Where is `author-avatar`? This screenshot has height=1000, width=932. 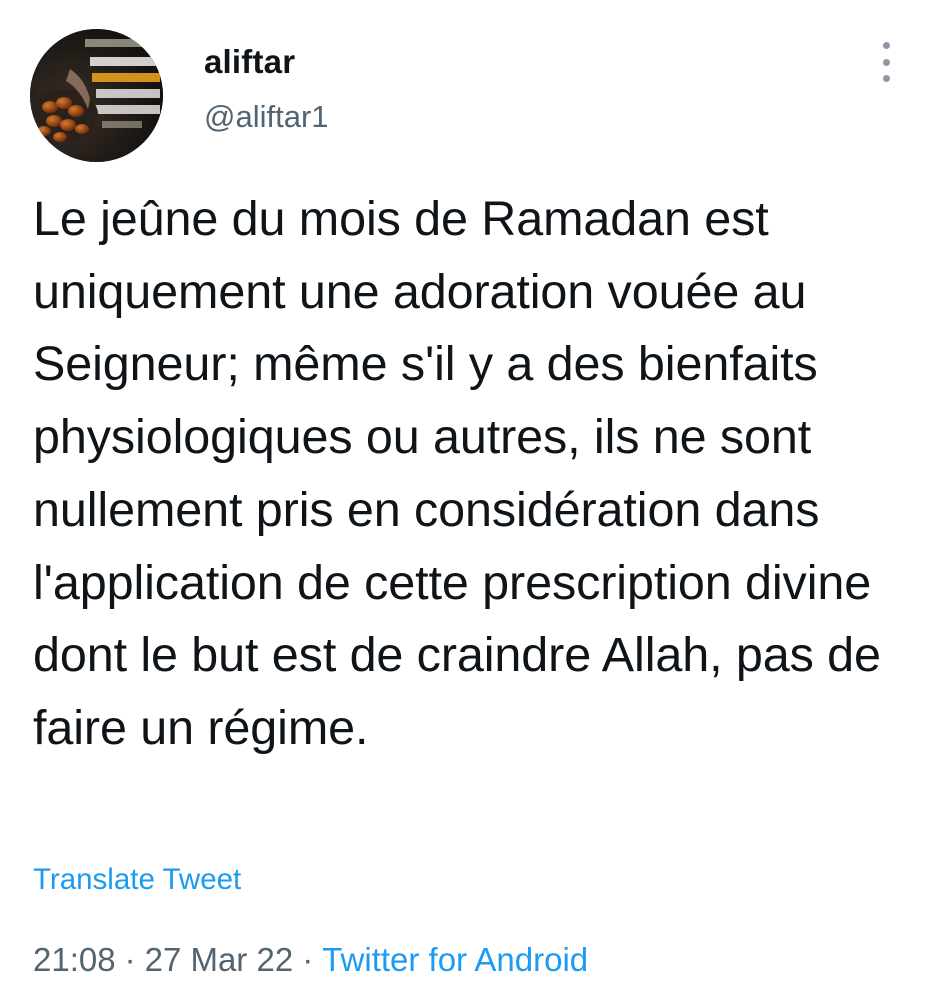
author-avatar is located at coordinates (96, 95).